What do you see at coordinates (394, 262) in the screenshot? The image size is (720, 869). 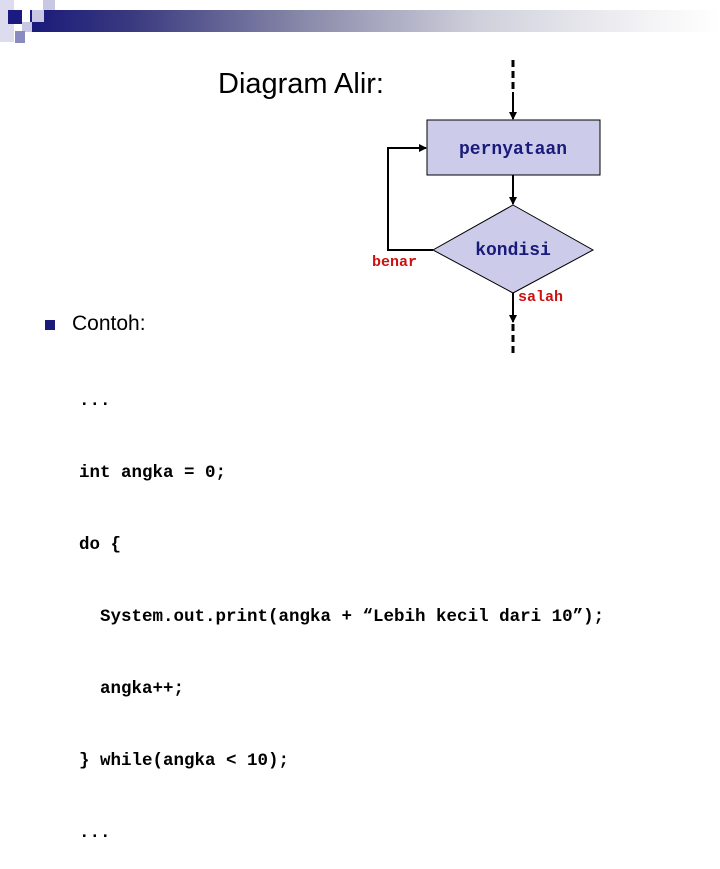 I see `true-branch-label: benar` at bounding box center [394, 262].